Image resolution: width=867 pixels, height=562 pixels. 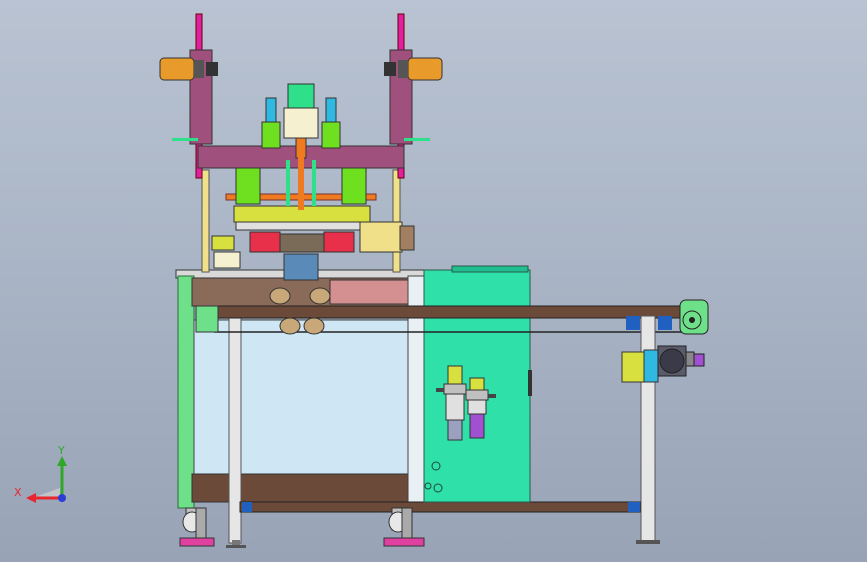 I want to click on conveyor-end-cap-left, so click(x=207, y=319).